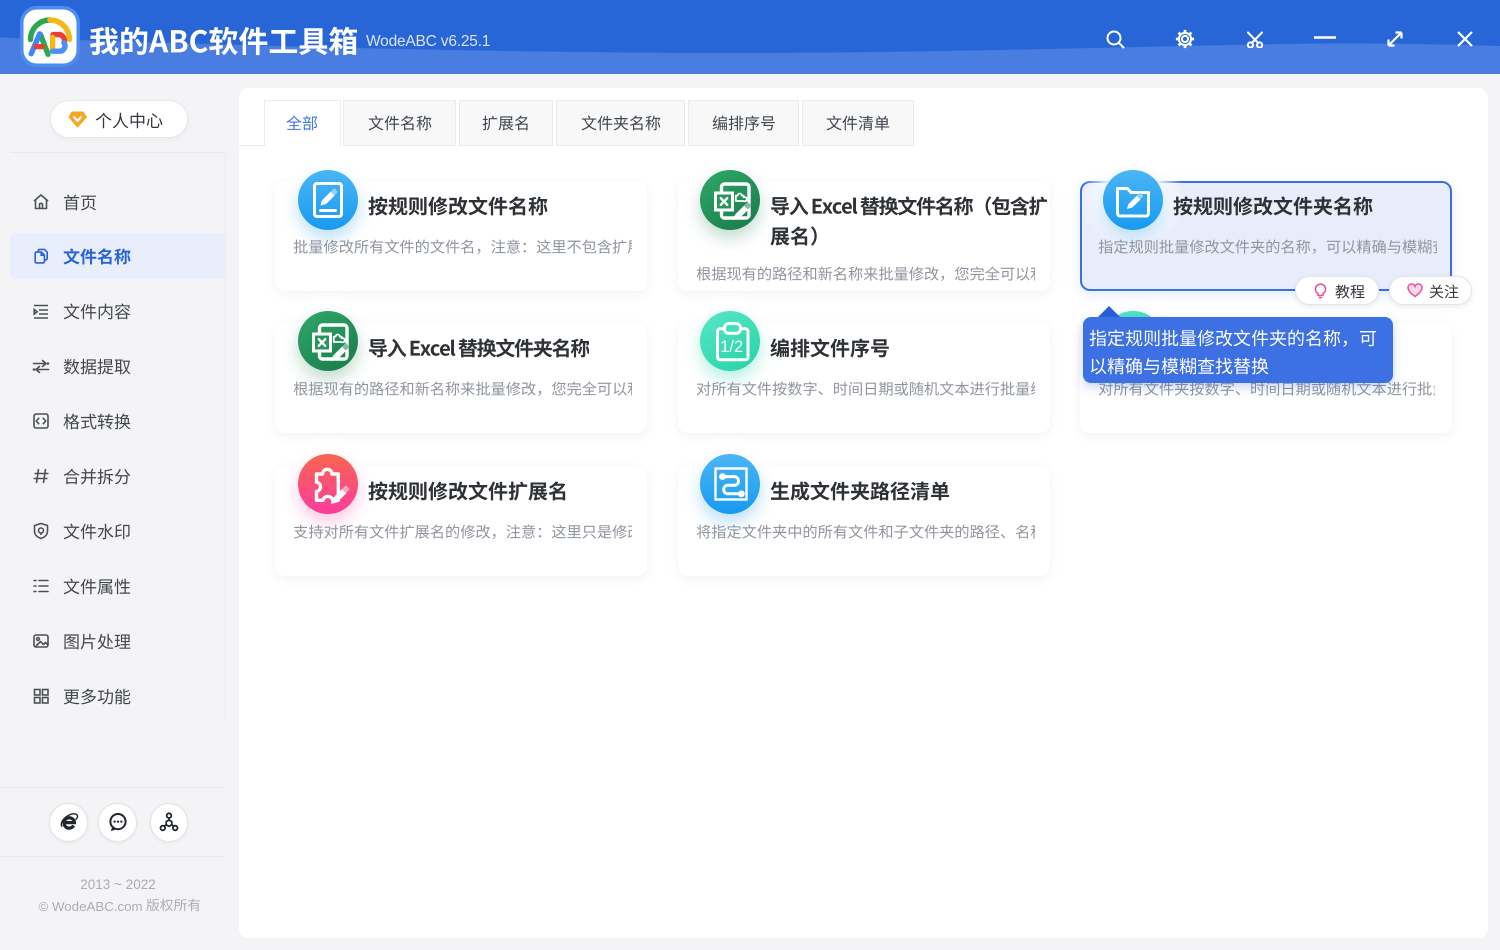  What do you see at coordinates (731, 347) in the screenshot?
I see `svg-text: 1/2` at bounding box center [731, 347].